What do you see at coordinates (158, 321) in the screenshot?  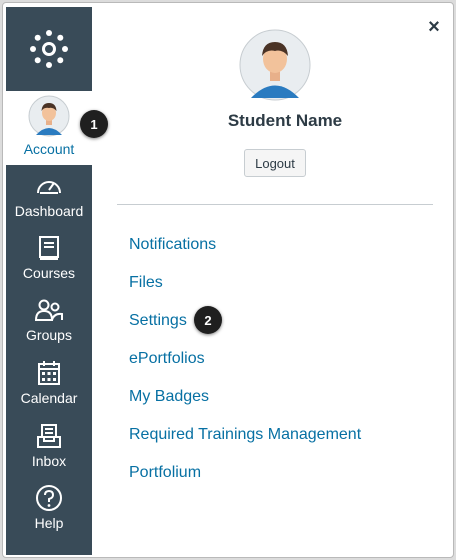 I see `link-settings: Settings` at bounding box center [158, 321].